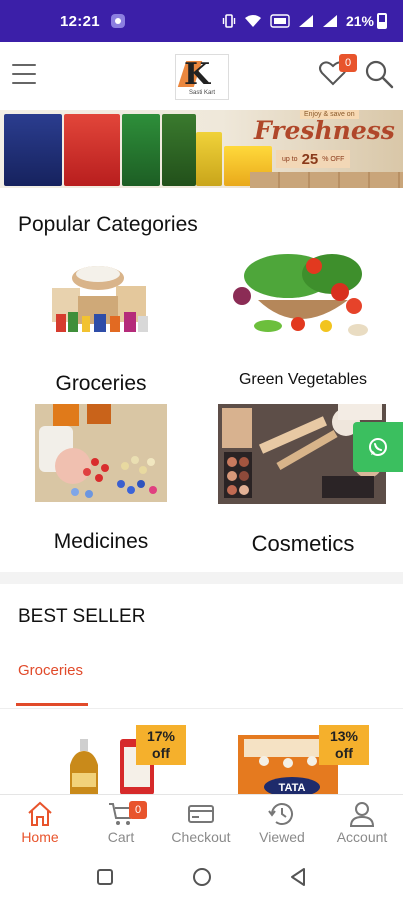 This screenshot has height=900, width=403. I want to click on vibrate-icon, so click(229, 21).